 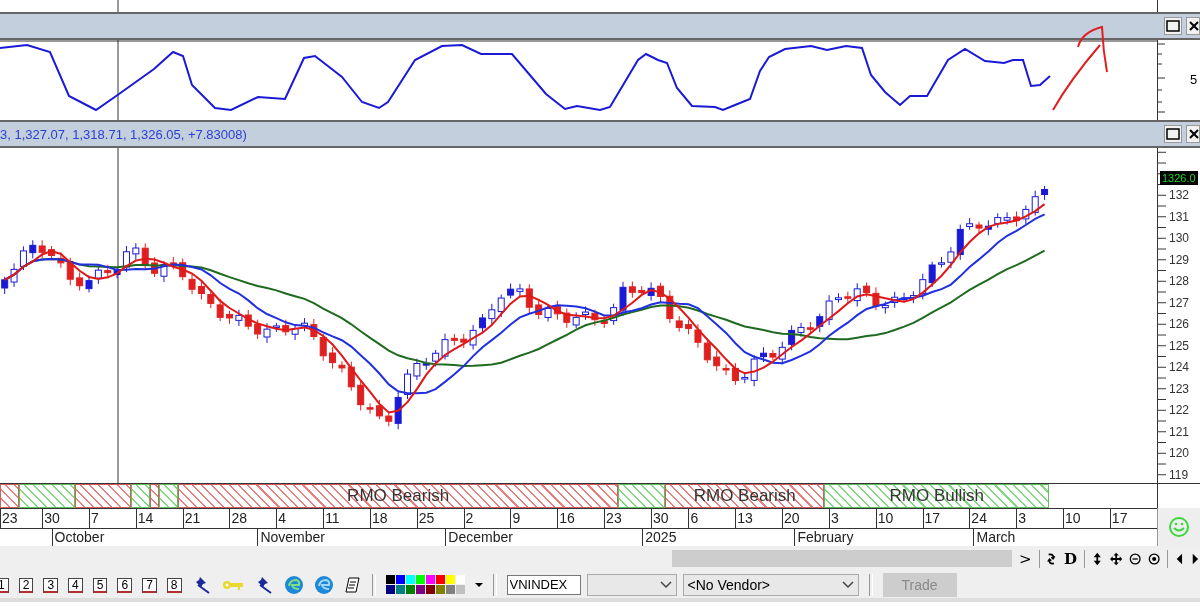 I want to click on axis-label: 127, so click(x=1179, y=303).